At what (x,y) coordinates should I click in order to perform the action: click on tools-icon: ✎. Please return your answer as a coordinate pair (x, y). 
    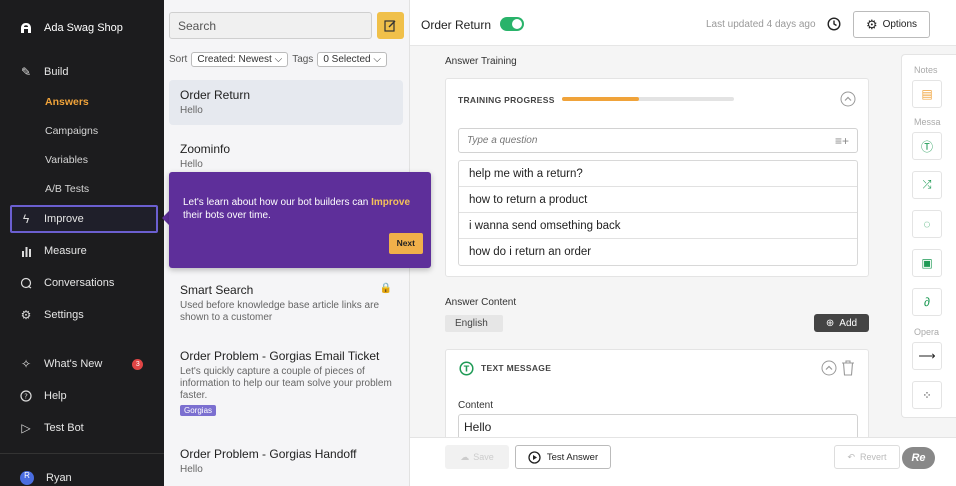
    Looking at the image, I should click on (26, 72).